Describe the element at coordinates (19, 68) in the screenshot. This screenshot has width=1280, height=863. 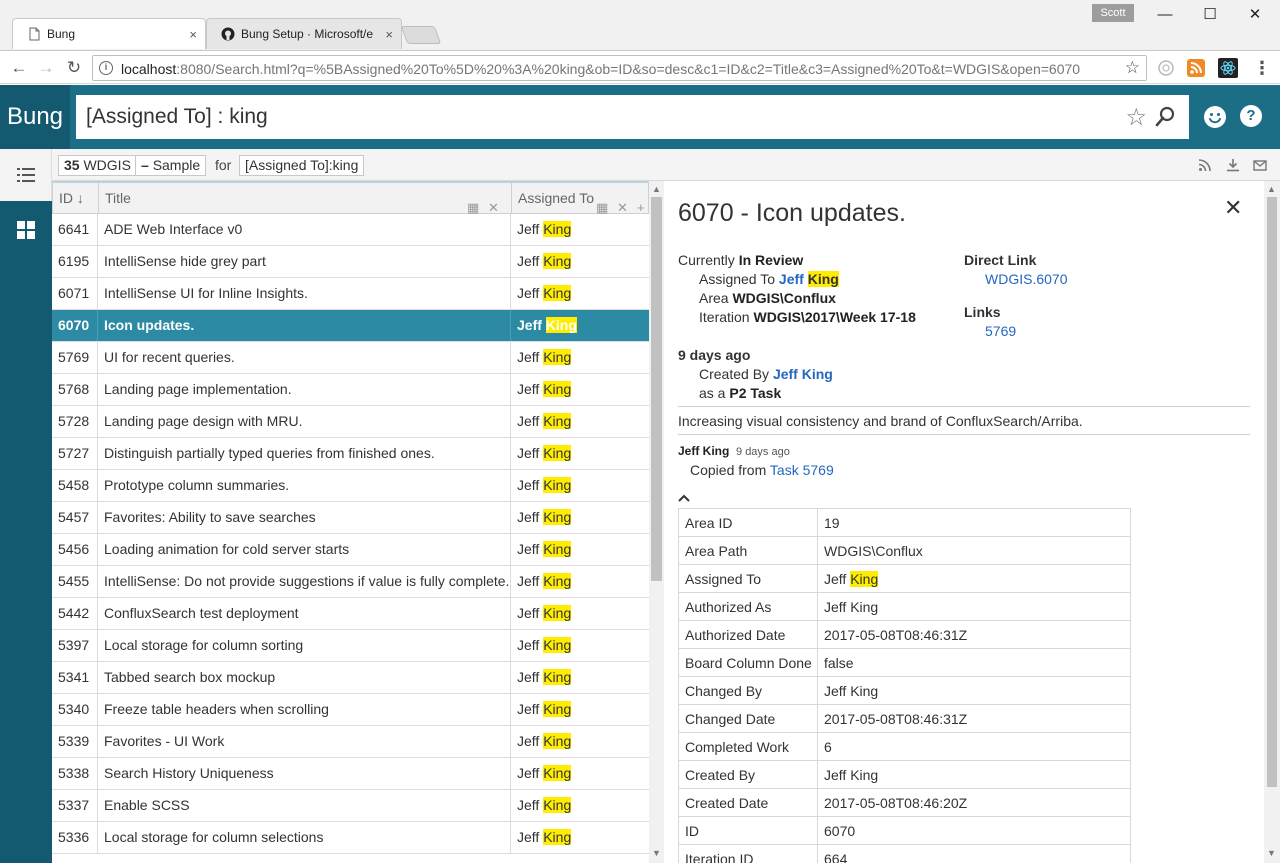
I see `back-arrow-icon: ←` at that location.